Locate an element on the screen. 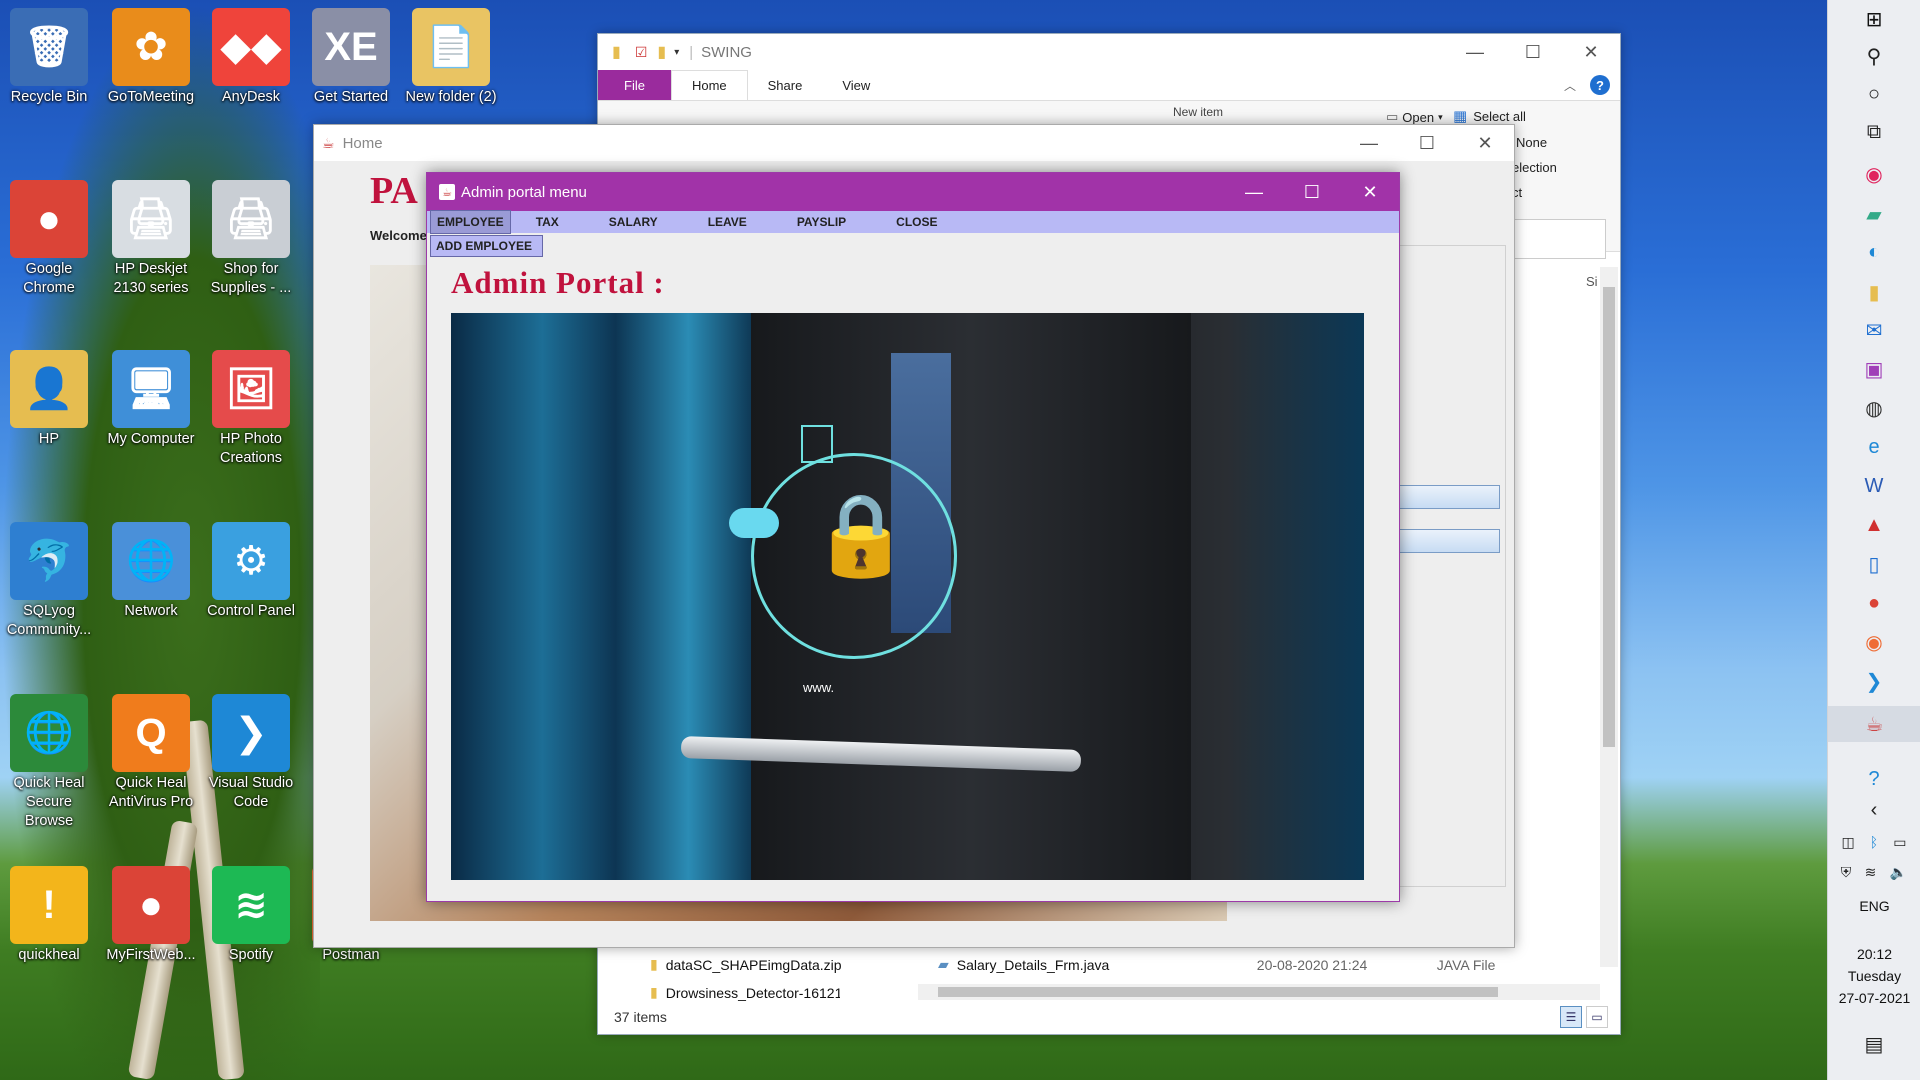  desktop-icon: 🗑 Recycle Bin is located at coordinates (49, 84).